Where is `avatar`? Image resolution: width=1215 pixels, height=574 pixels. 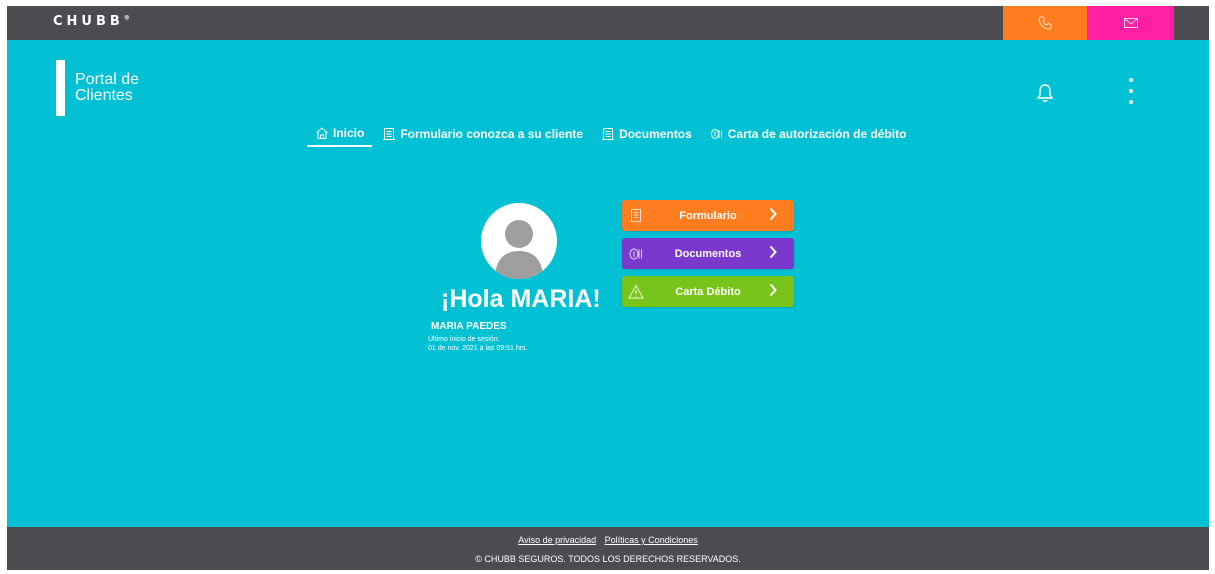
avatar is located at coordinates (519, 241).